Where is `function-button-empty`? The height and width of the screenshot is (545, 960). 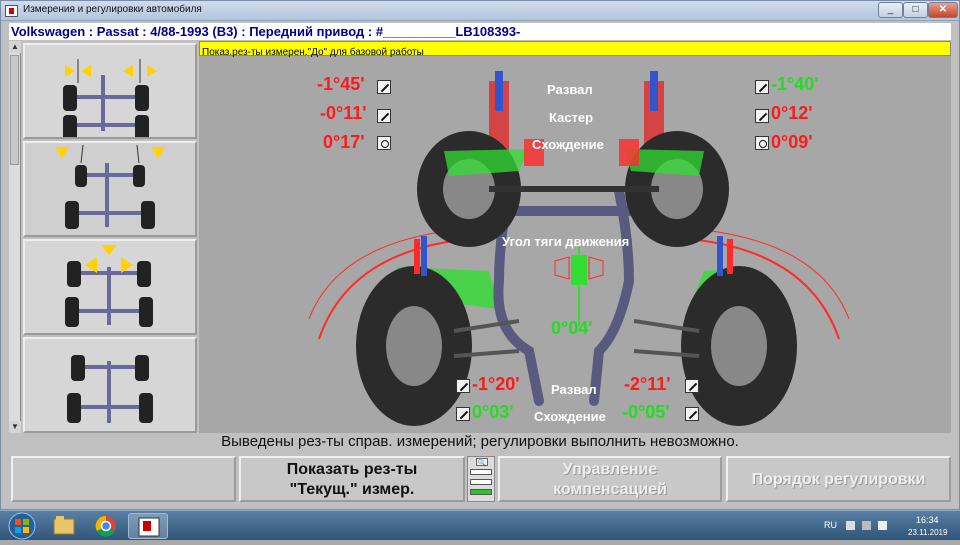
function-button-empty is located at coordinates (123, 479).